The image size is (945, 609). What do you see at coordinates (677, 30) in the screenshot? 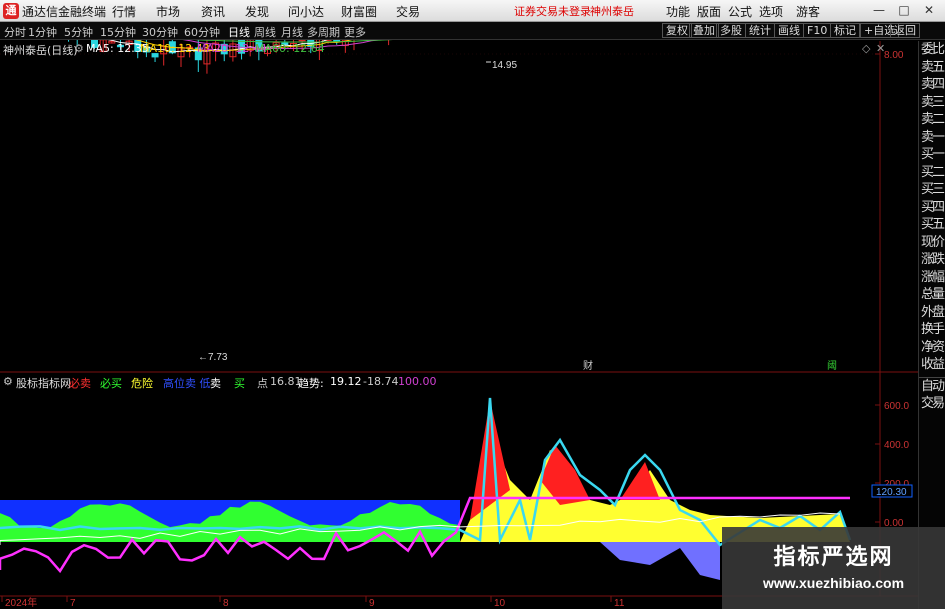
I see `adjust-button: 复权` at bounding box center [677, 30].